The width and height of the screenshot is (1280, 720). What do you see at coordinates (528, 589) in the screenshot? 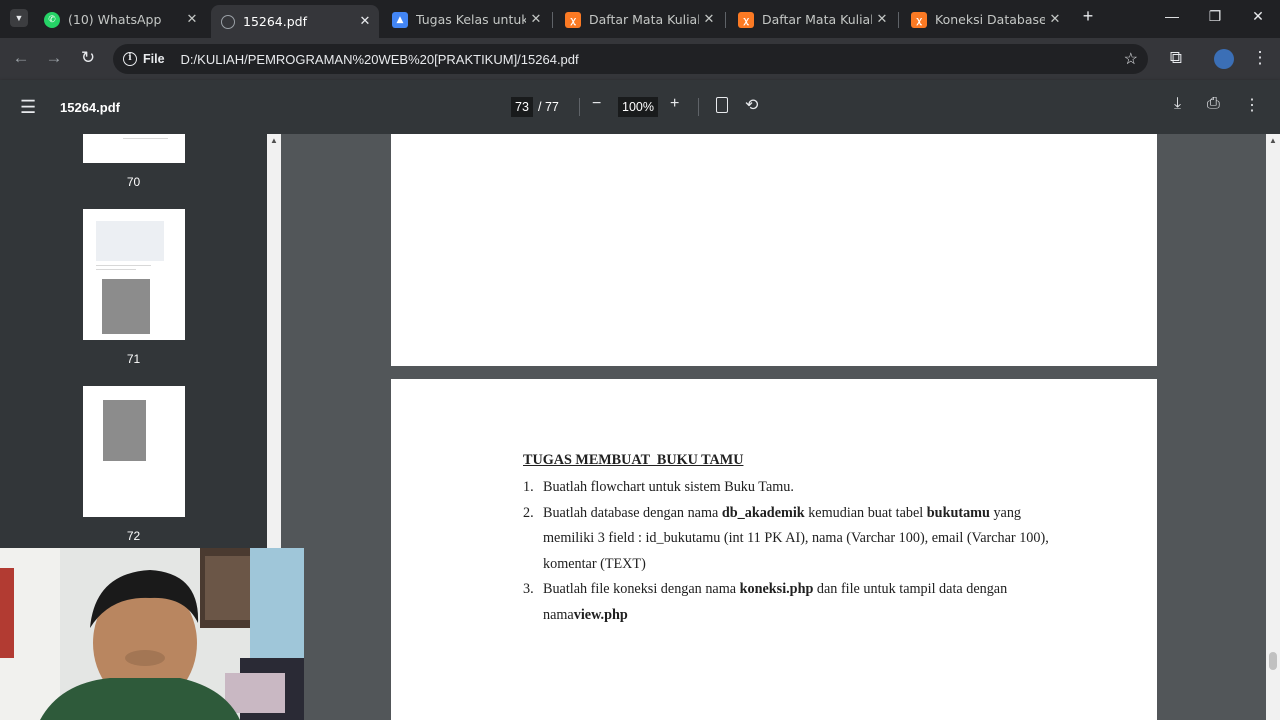
I see `task-number: 3.` at bounding box center [528, 589].